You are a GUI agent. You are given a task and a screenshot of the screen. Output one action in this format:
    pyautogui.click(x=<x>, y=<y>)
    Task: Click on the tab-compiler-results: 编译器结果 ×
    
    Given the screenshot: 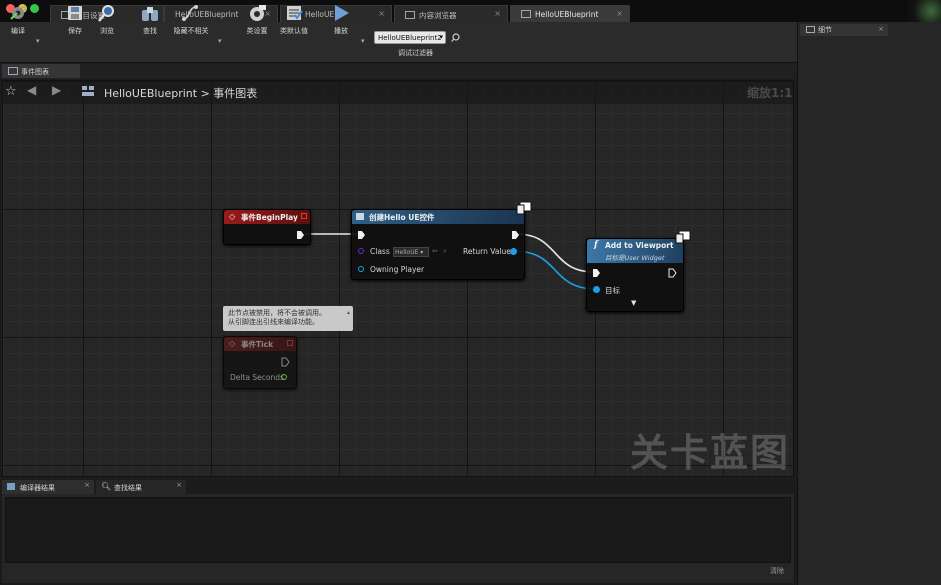 What is the action you would take?
    pyautogui.click(x=48, y=487)
    